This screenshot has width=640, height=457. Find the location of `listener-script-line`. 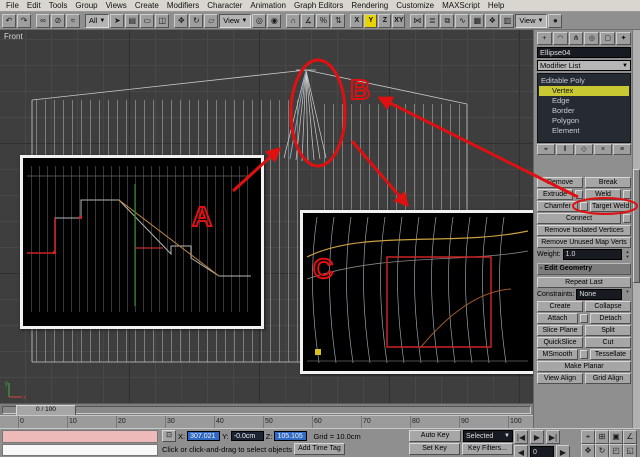

listener-script-line is located at coordinates (80, 449).